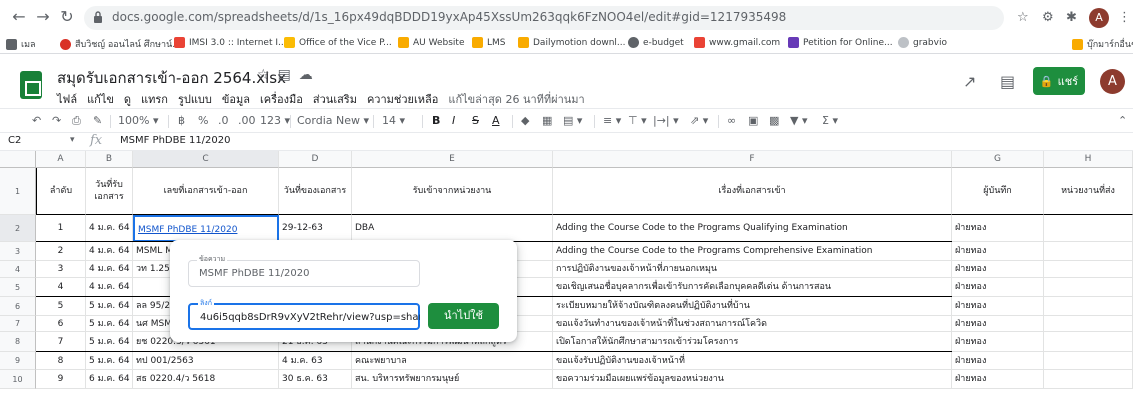 This screenshot has height=412, width=1133. Describe the element at coordinates (18, 324) in the screenshot. I see `row-header: 7` at that location.